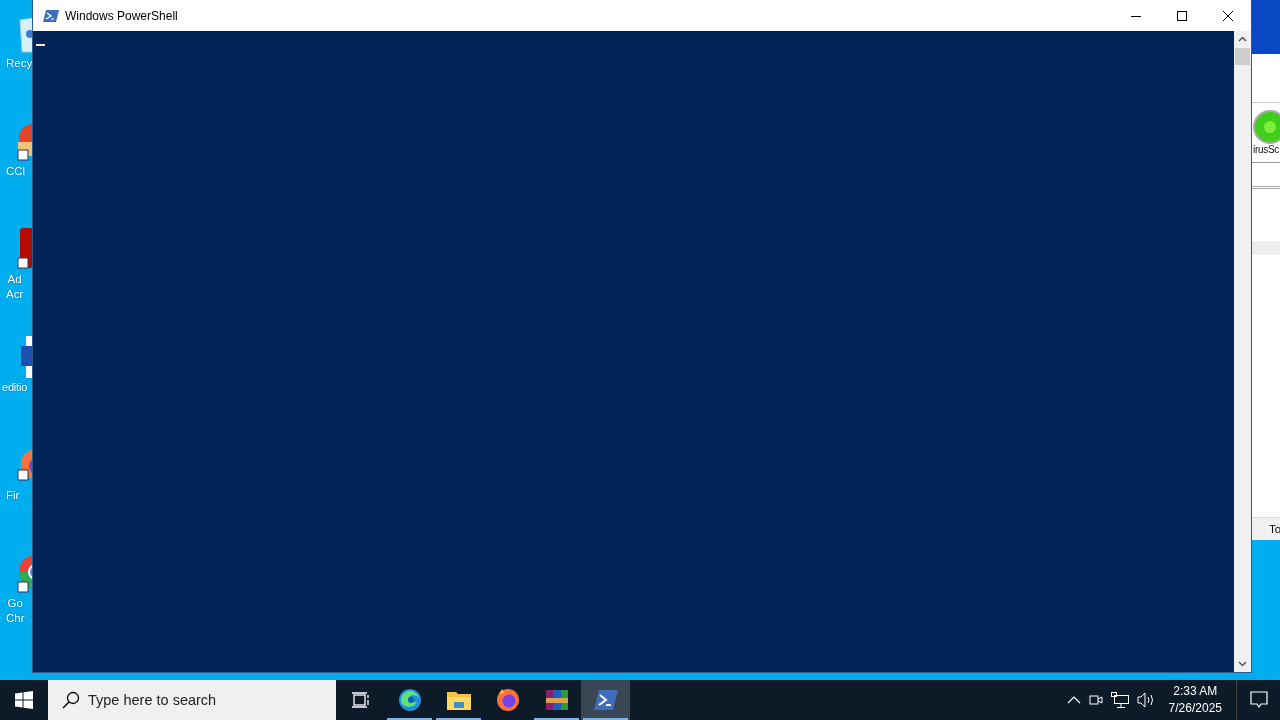 The image size is (1280, 720). I want to click on column-header: To, so click(1265, 528).